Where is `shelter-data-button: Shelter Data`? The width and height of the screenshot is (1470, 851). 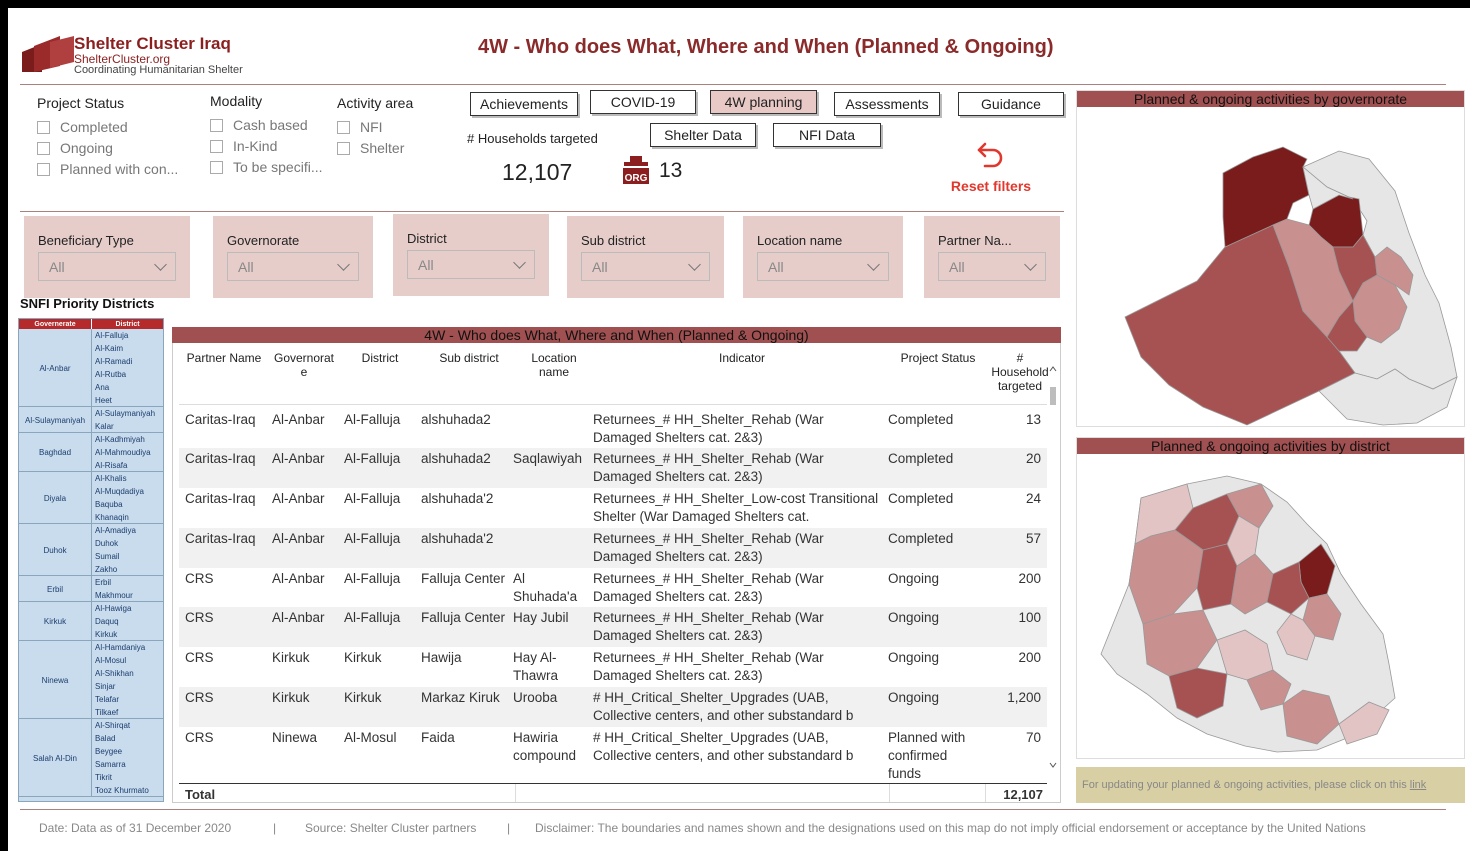 shelter-data-button: Shelter Data is located at coordinates (703, 135).